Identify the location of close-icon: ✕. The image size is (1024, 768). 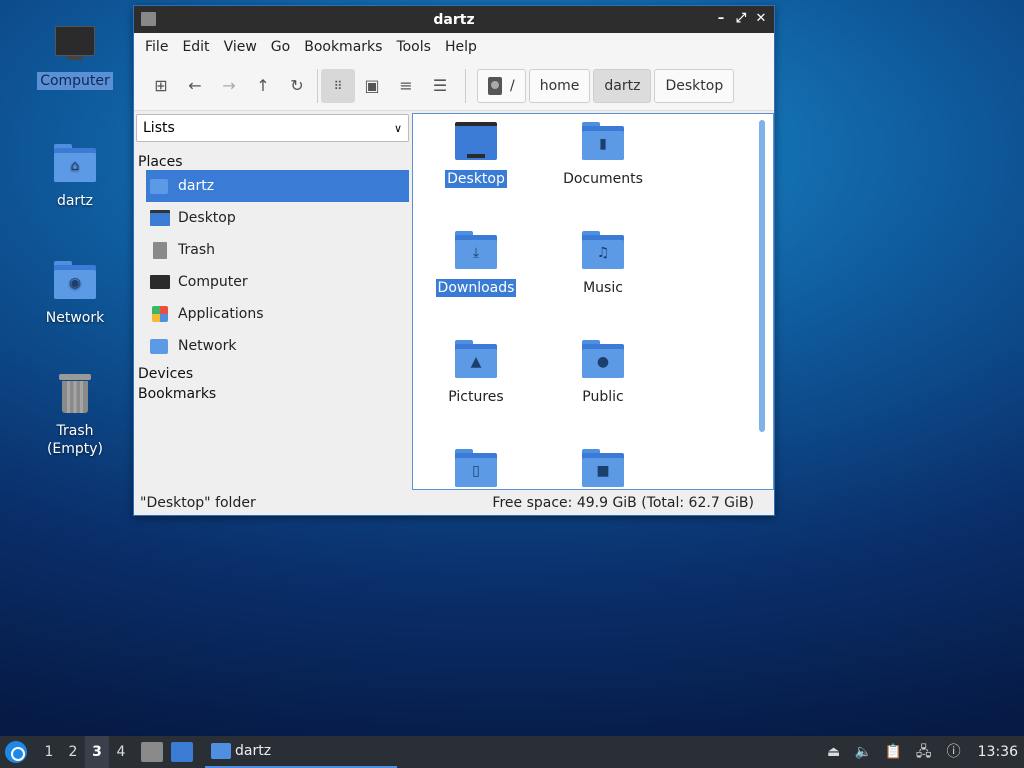
(761, 19).